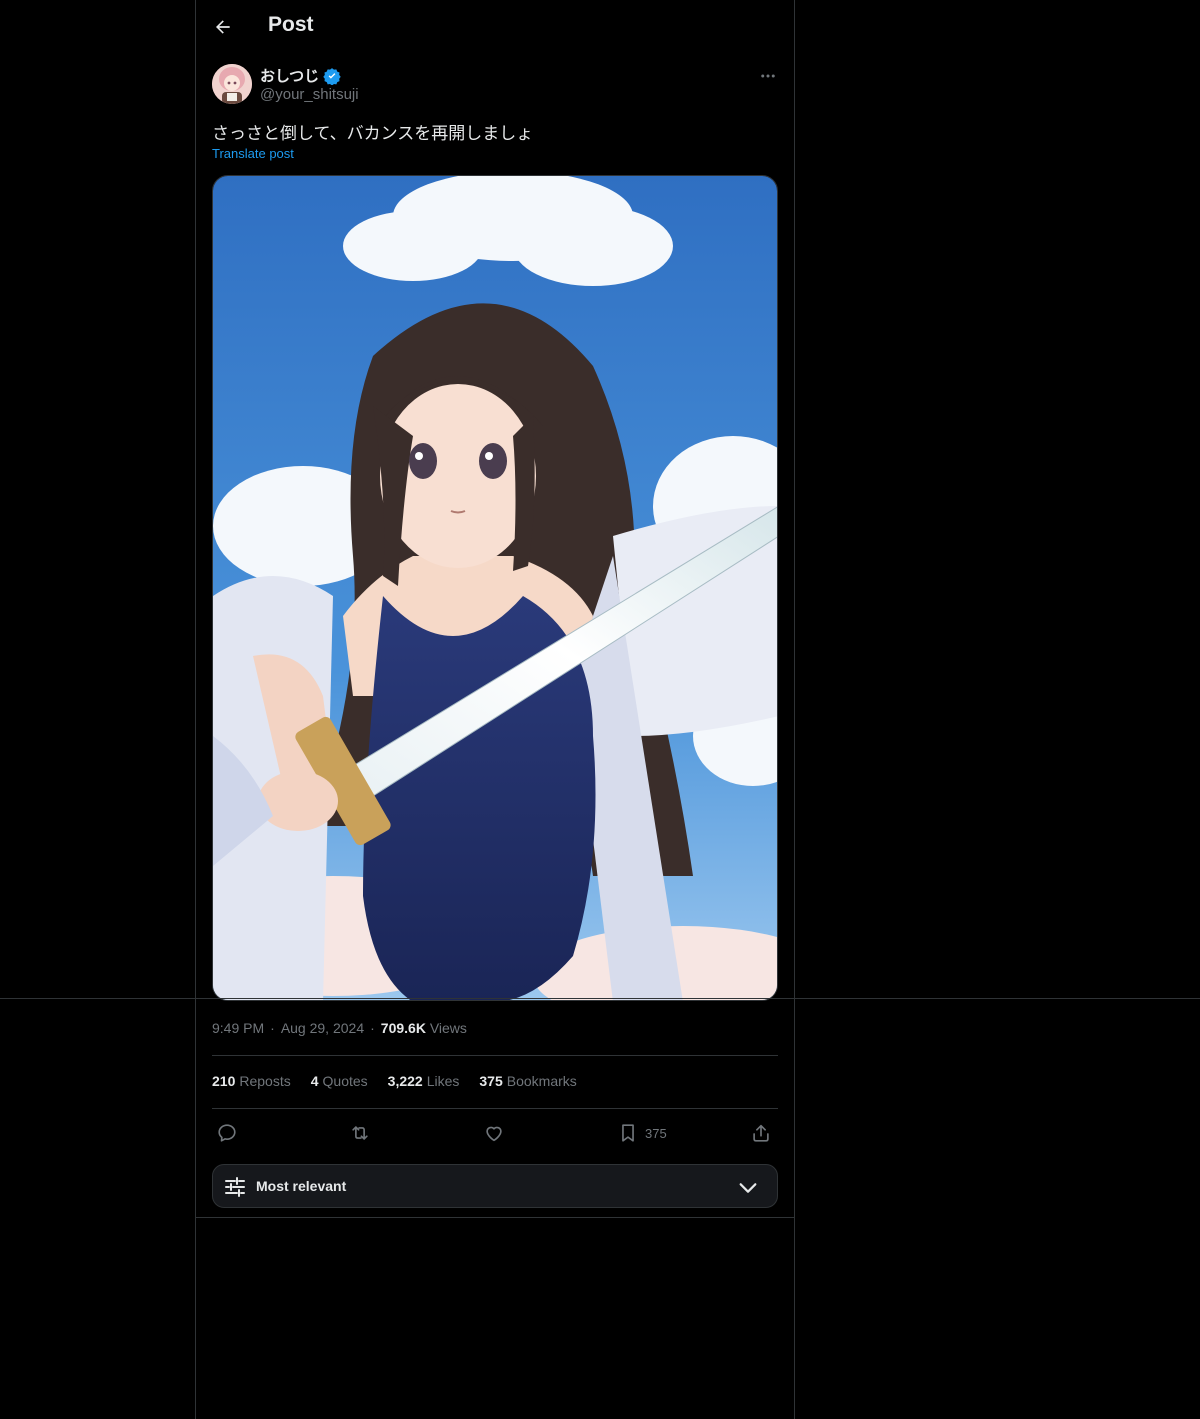  Describe the element at coordinates (541, 1081) in the screenshot. I see `bookmarks-label: Bookmarks` at that location.